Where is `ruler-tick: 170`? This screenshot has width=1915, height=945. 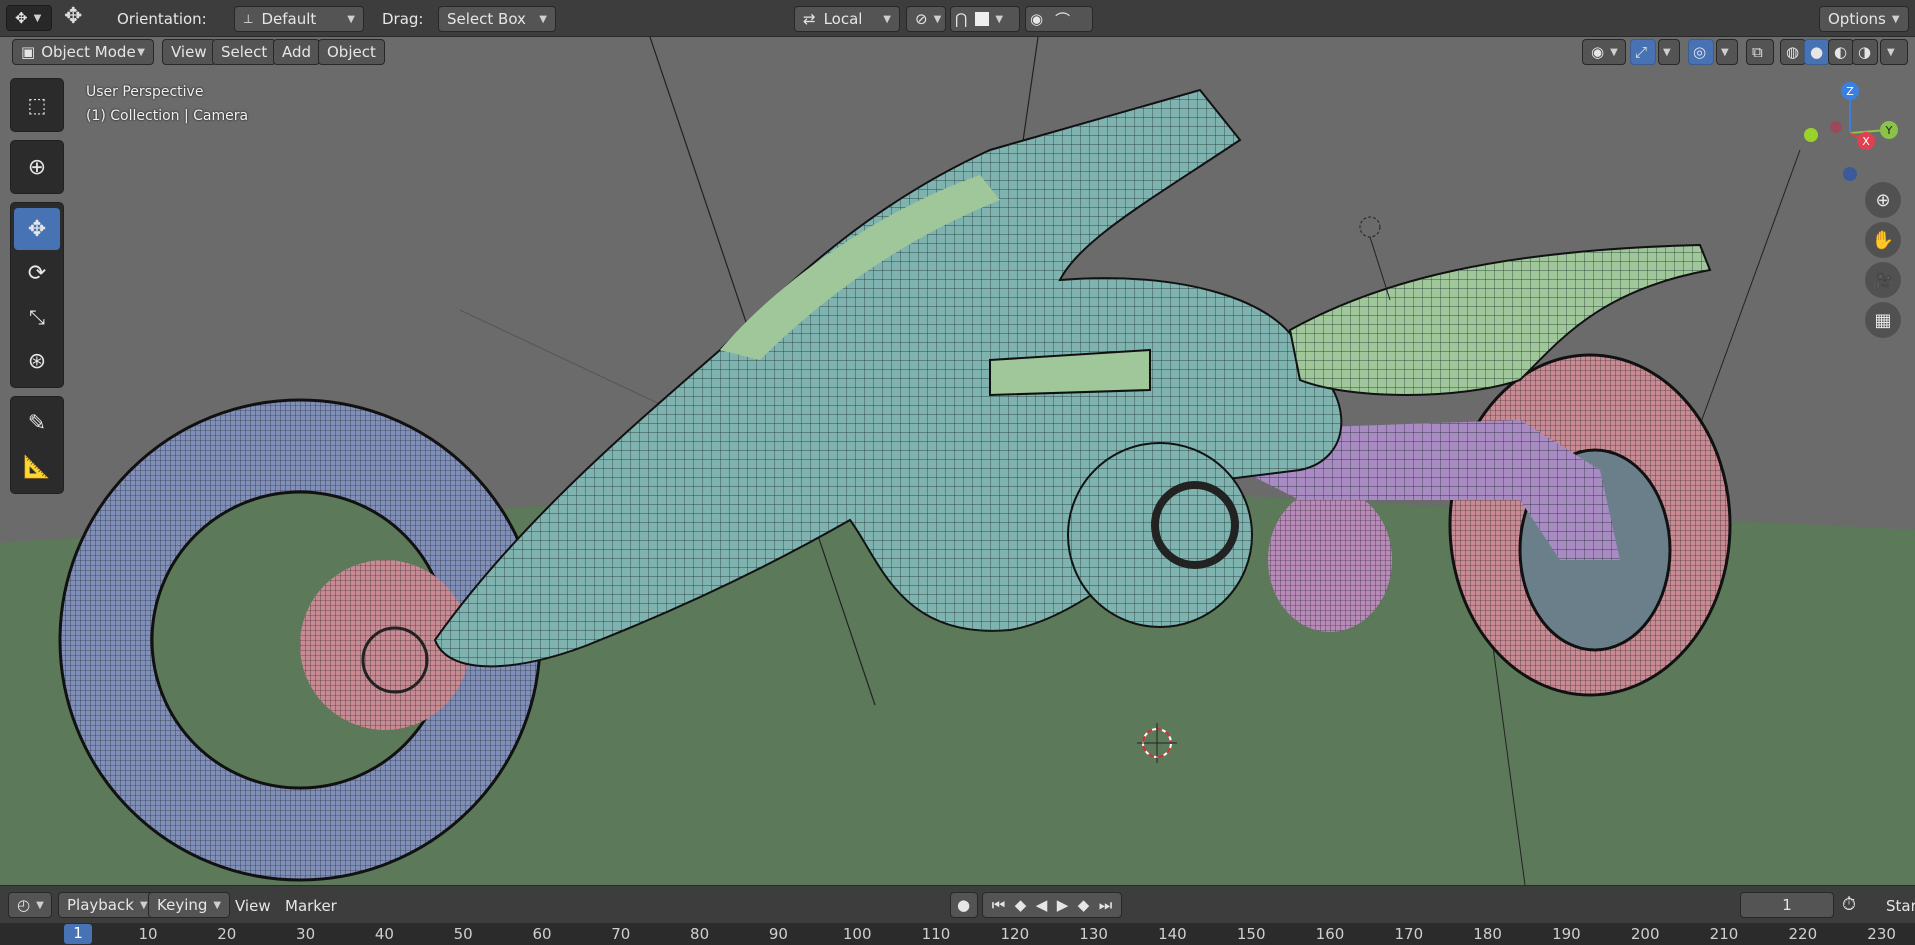 ruler-tick: 170 is located at coordinates (1409, 934).